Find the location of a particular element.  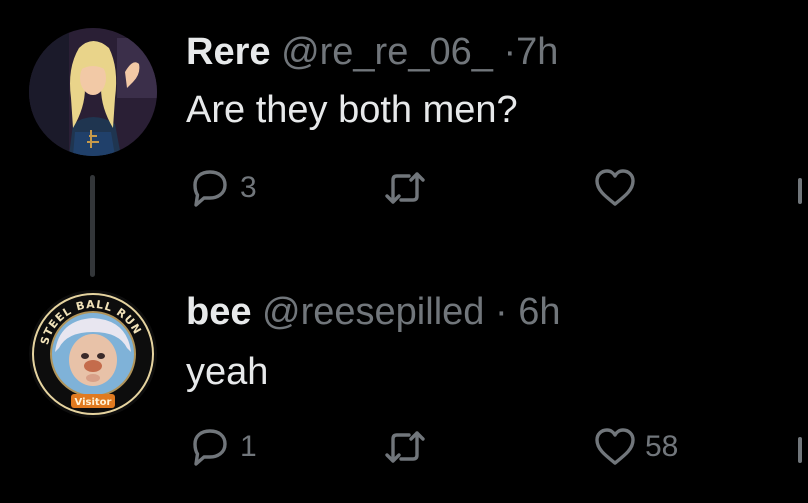

tweet-actions: 3 is located at coordinates (497, 188).